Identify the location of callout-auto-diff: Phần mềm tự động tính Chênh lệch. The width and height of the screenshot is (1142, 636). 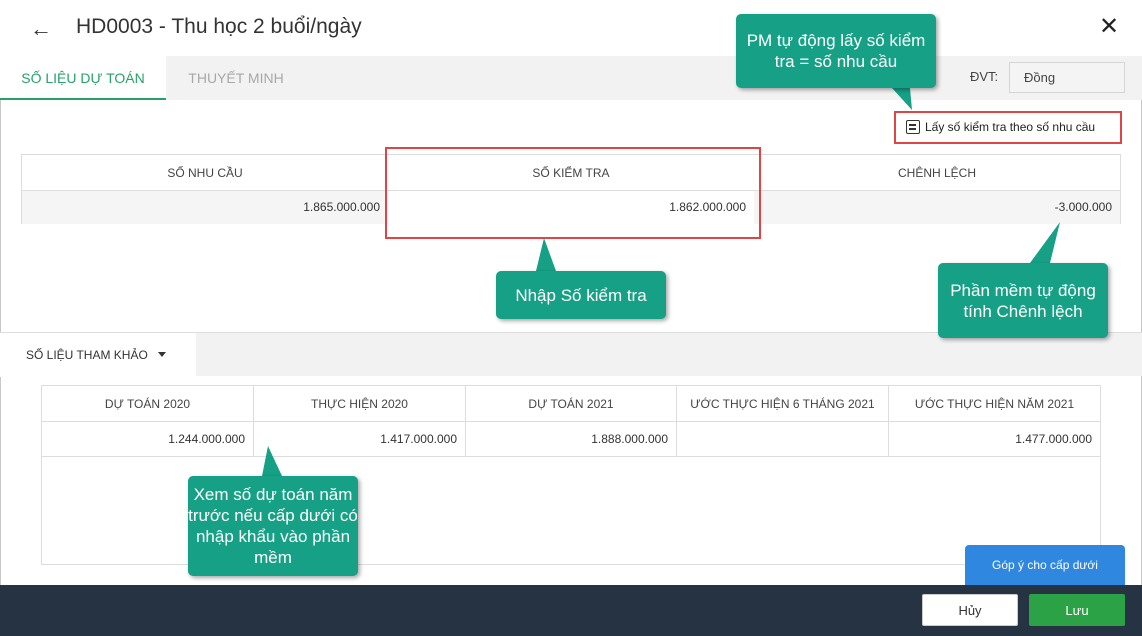
(1023, 300).